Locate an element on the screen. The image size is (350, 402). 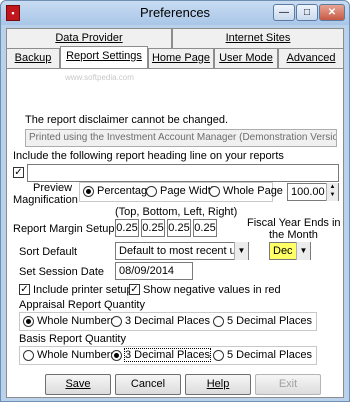
basis-radio-whole is located at coordinates (28, 355).